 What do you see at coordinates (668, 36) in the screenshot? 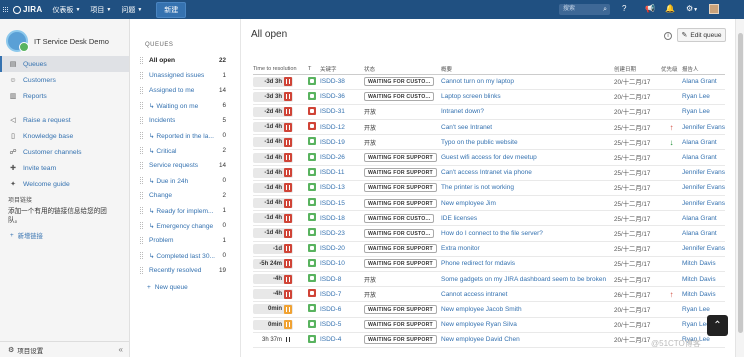
I see `info-icon: i` at bounding box center [668, 36].